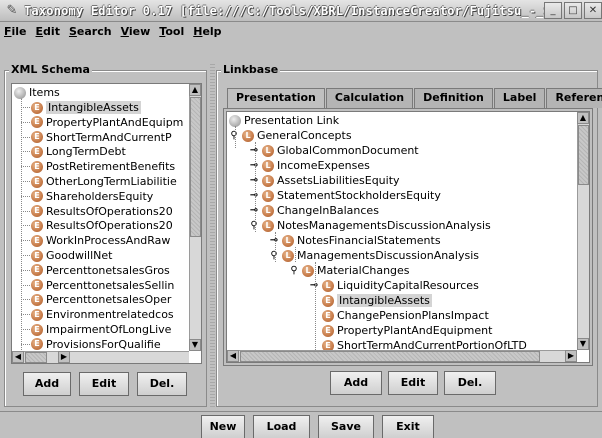  Describe the element at coordinates (408, 426) in the screenshot. I see `exit-button: Exit` at that location.